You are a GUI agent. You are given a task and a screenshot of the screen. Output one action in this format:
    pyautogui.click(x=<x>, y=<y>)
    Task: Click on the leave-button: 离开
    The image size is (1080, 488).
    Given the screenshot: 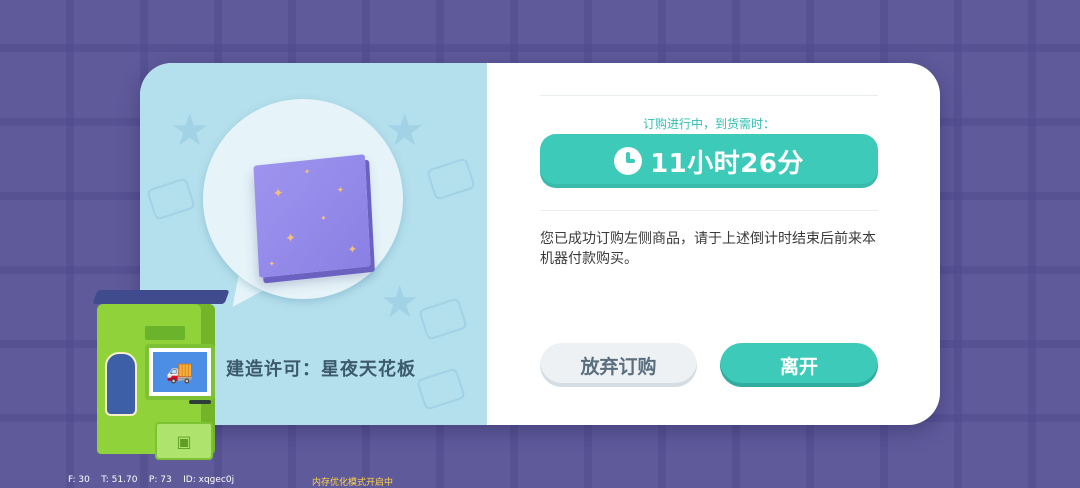 What is the action you would take?
    pyautogui.click(x=799, y=365)
    